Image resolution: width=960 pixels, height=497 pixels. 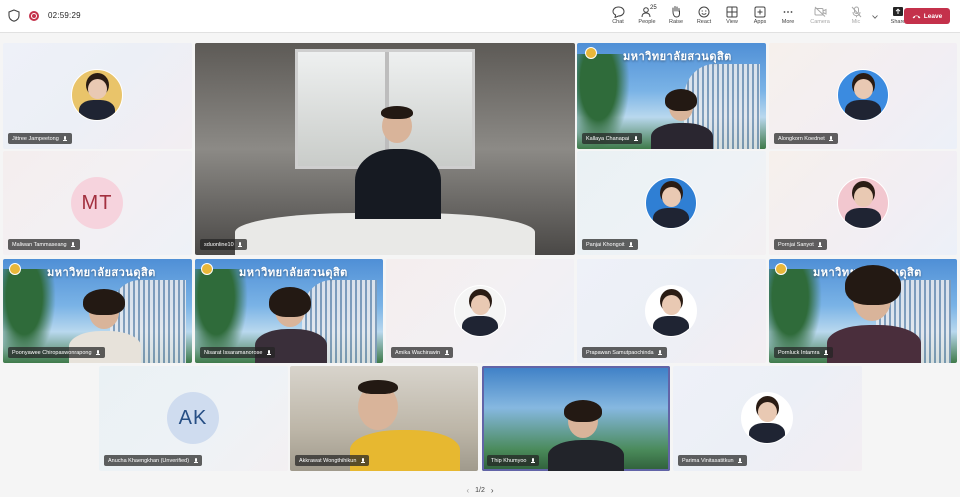 I want to click on participant-tile: มหาวิทยาลัยสวนดุสิต Kallaya Chanapai, so click(x=671, y=96).